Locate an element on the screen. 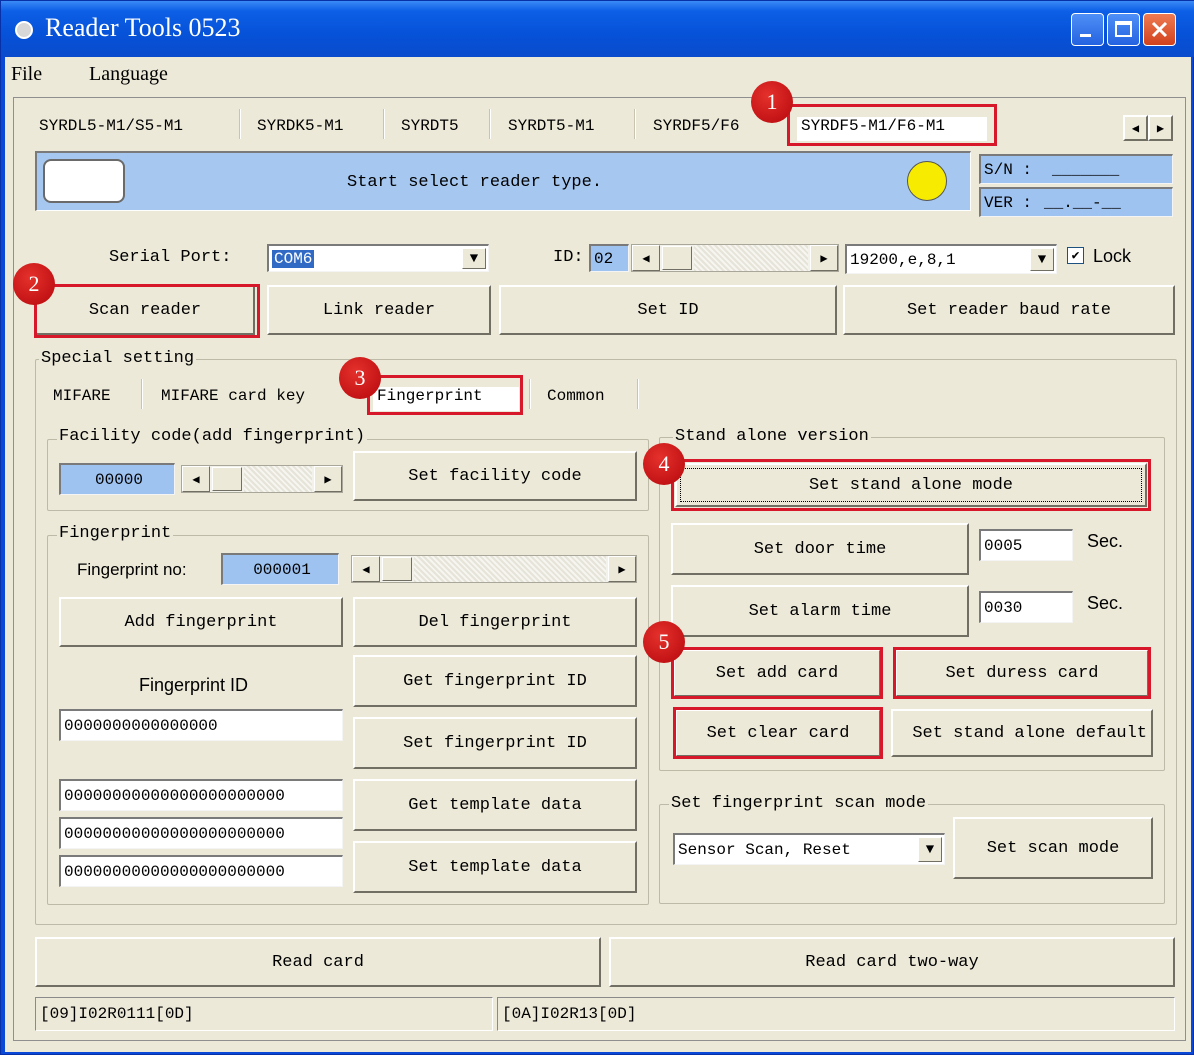 Image resolution: width=1194 pixels, height=1055 pixels. minimize-icon is located at coordinates (1085, 35).